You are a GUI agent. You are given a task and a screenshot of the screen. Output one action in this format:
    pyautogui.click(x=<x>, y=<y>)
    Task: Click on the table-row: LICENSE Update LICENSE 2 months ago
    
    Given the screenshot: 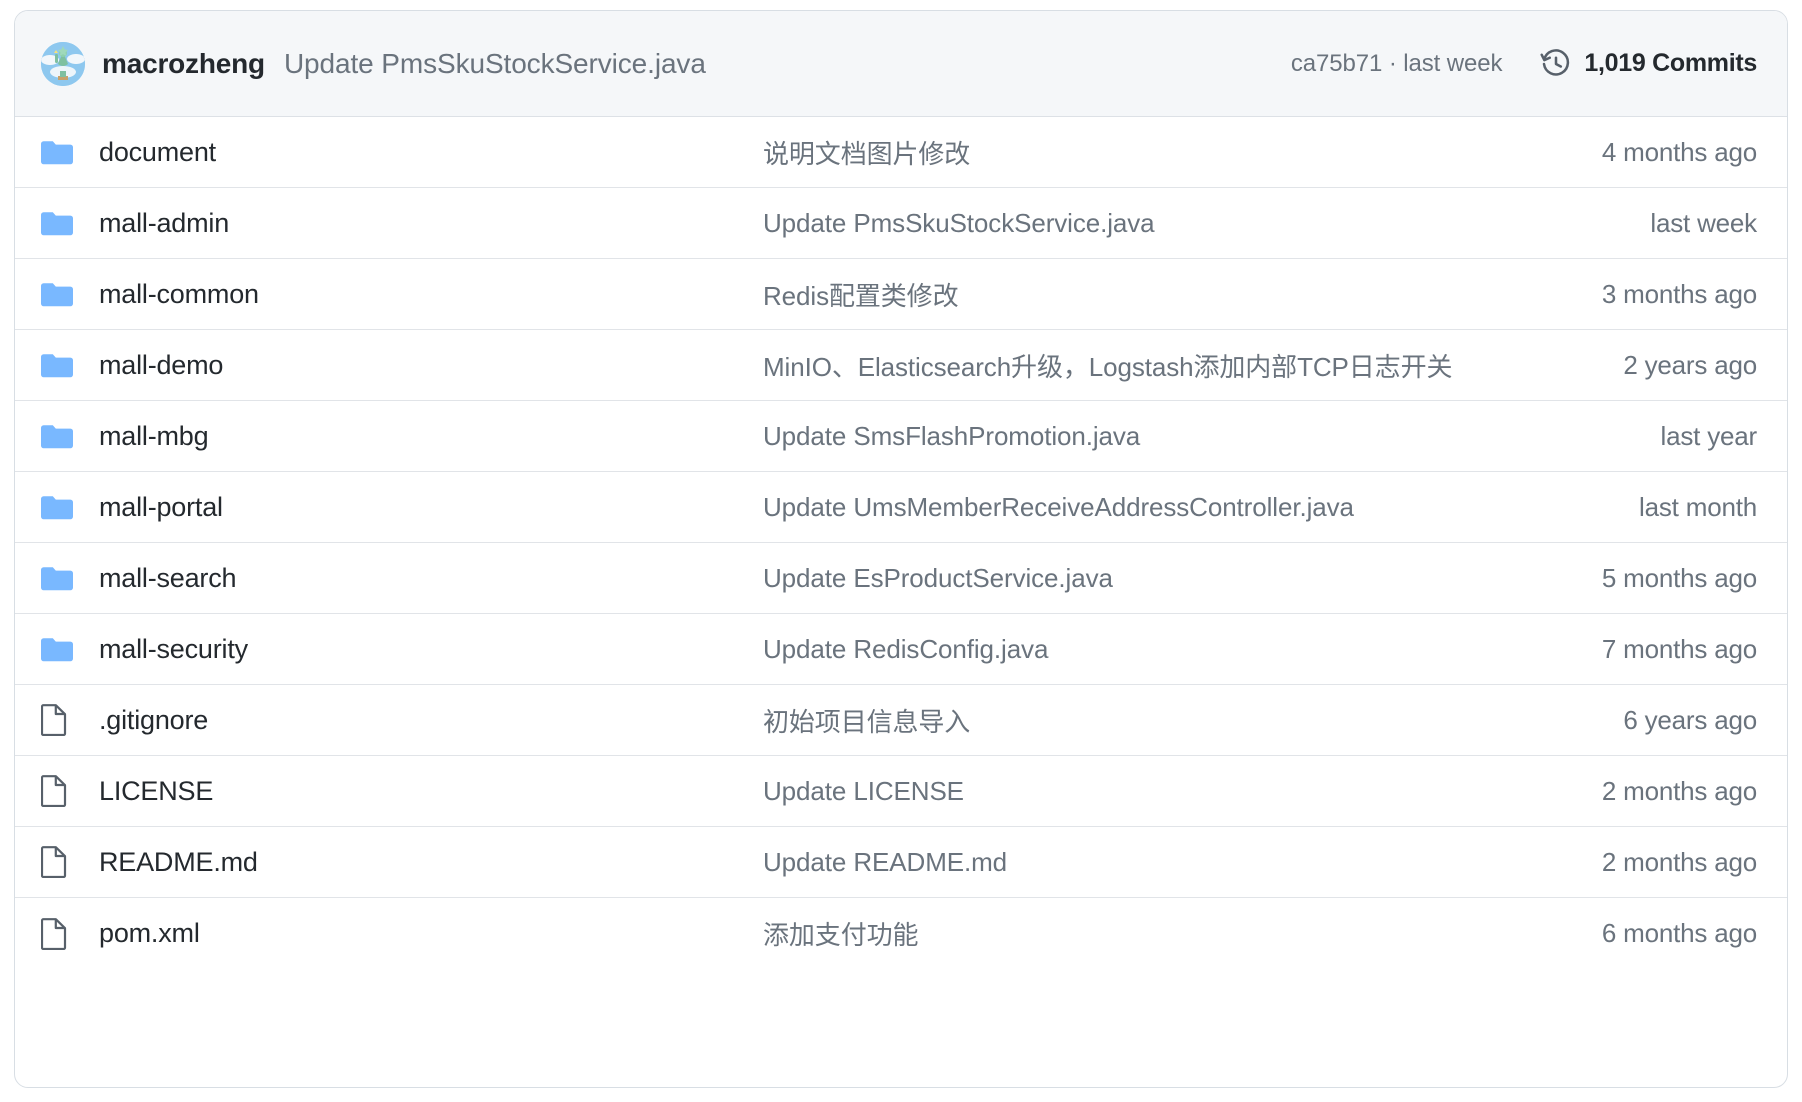 What is the action you would take?
    pyautogui.click(x=901, y=791)
    